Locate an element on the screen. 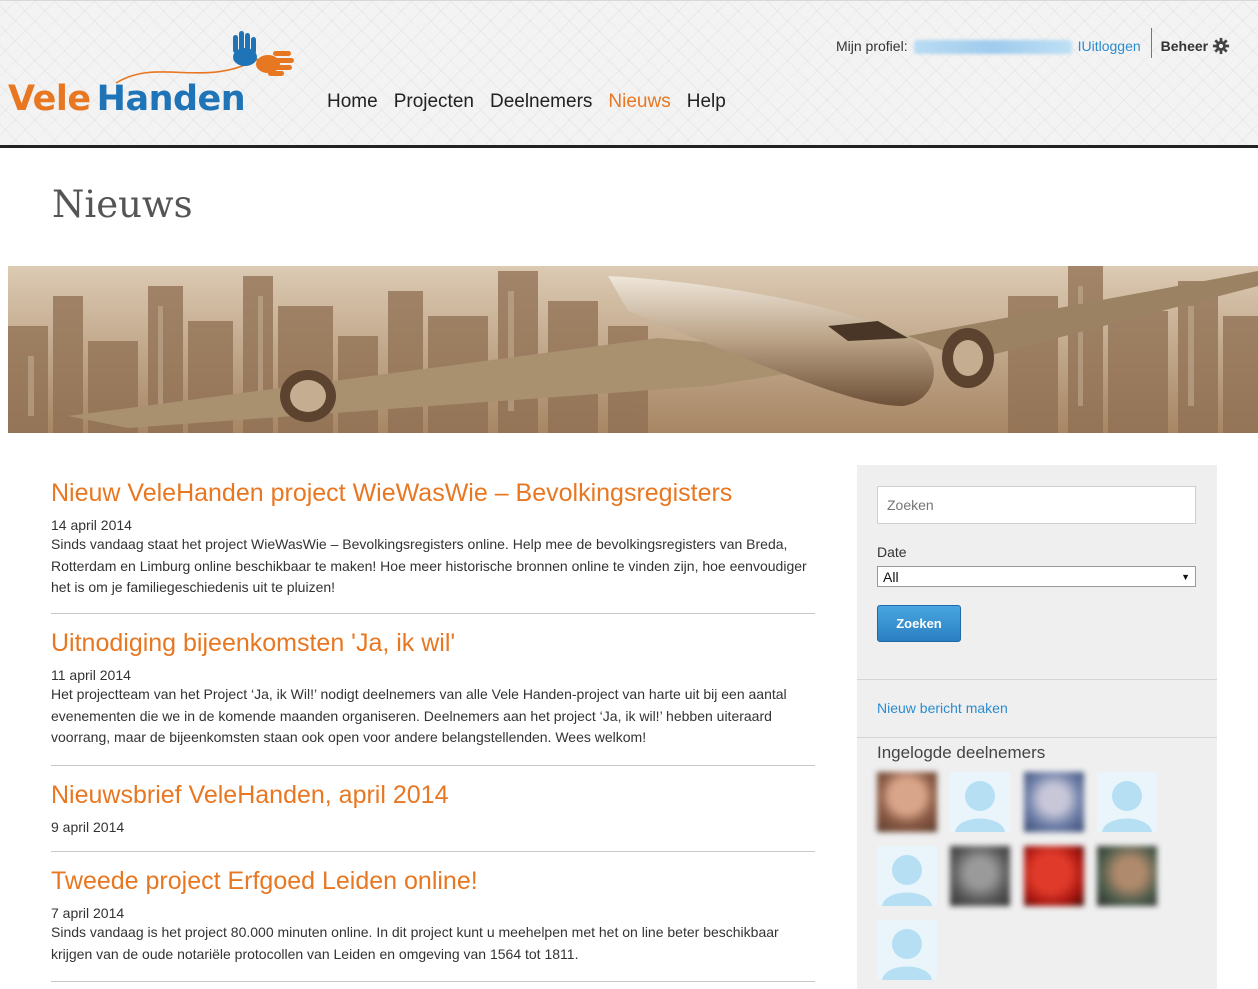  nav-help: Help is located at coordinates (706, 102).